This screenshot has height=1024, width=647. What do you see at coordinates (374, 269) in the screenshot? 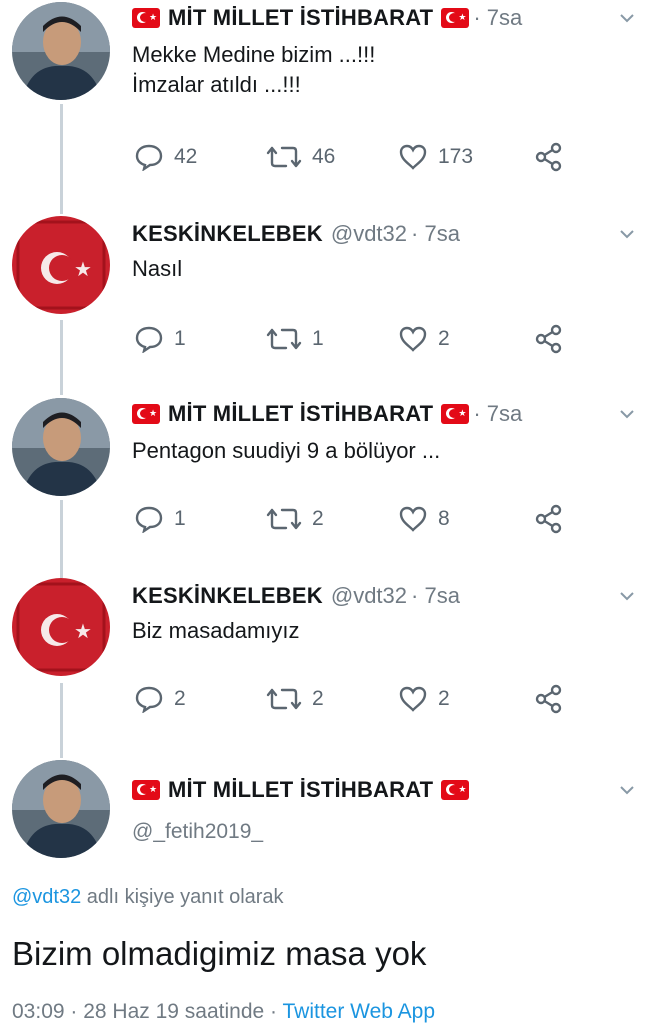
I see `tweet-text: Nasıl` at bounding box center [374, 269].